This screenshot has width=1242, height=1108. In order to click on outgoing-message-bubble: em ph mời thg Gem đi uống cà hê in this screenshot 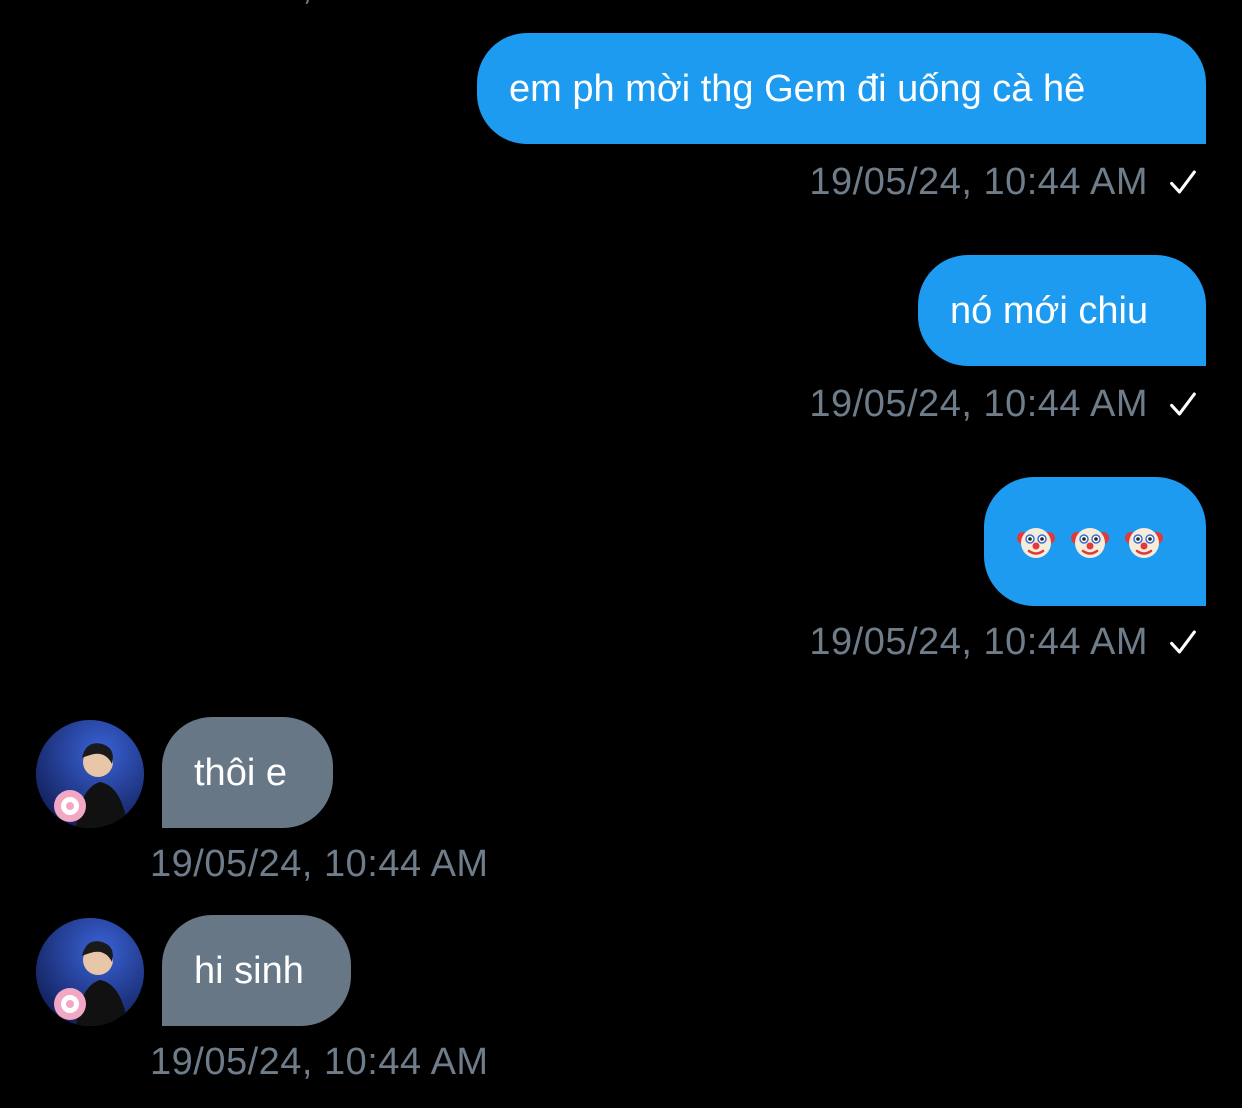, I will do `click(841, 88)`.